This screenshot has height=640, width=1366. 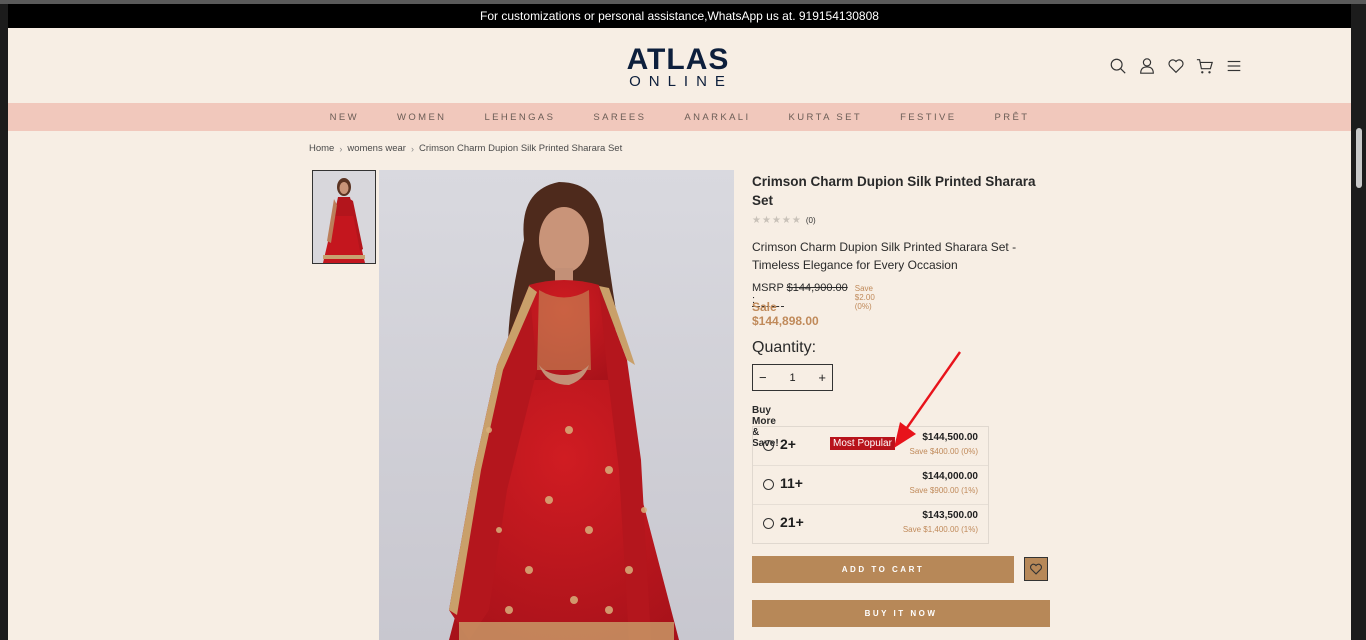 What do you see at coordinates (1234, 66) in the screenshot?
I see `menu-icon` at bounding box center [1234, 66].